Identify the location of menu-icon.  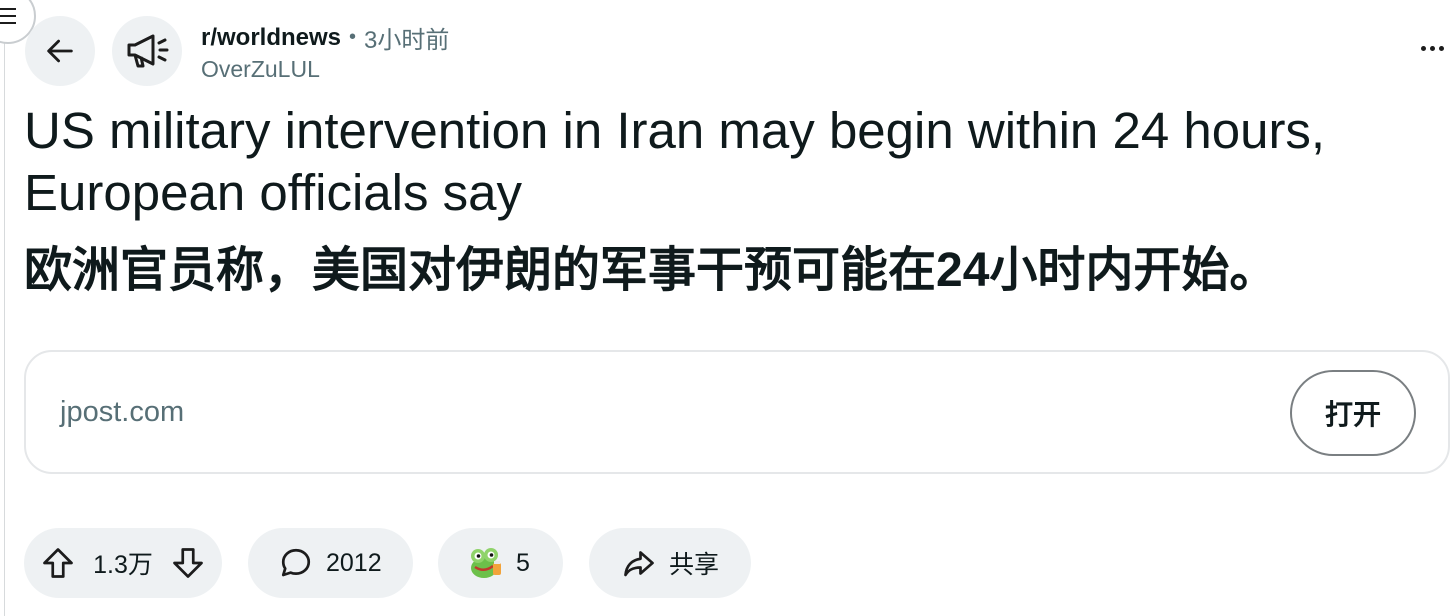
(8, 16).